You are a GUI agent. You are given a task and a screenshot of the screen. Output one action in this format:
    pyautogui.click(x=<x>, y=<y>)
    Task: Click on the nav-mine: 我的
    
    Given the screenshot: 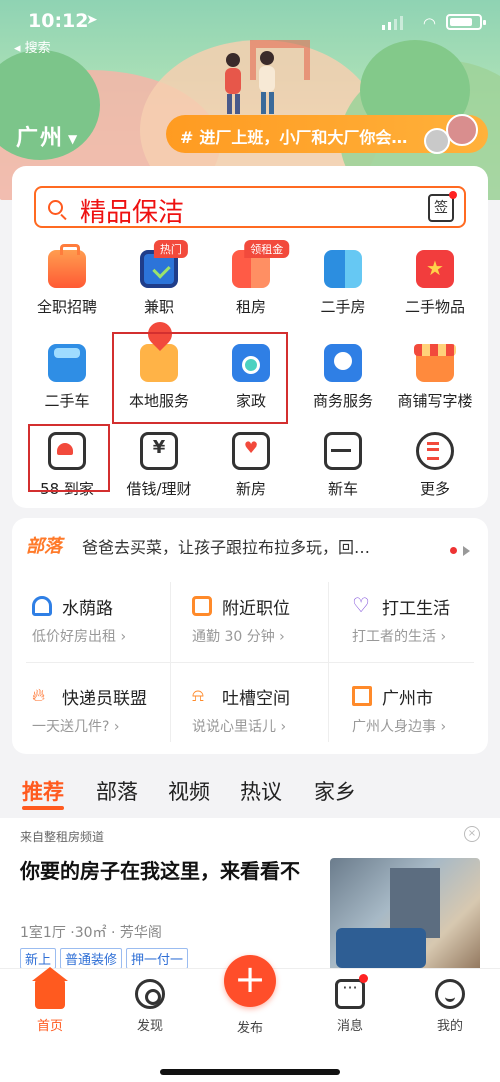 What is the action you would take?
    pyautogui.click(x=450, y=1006)
    